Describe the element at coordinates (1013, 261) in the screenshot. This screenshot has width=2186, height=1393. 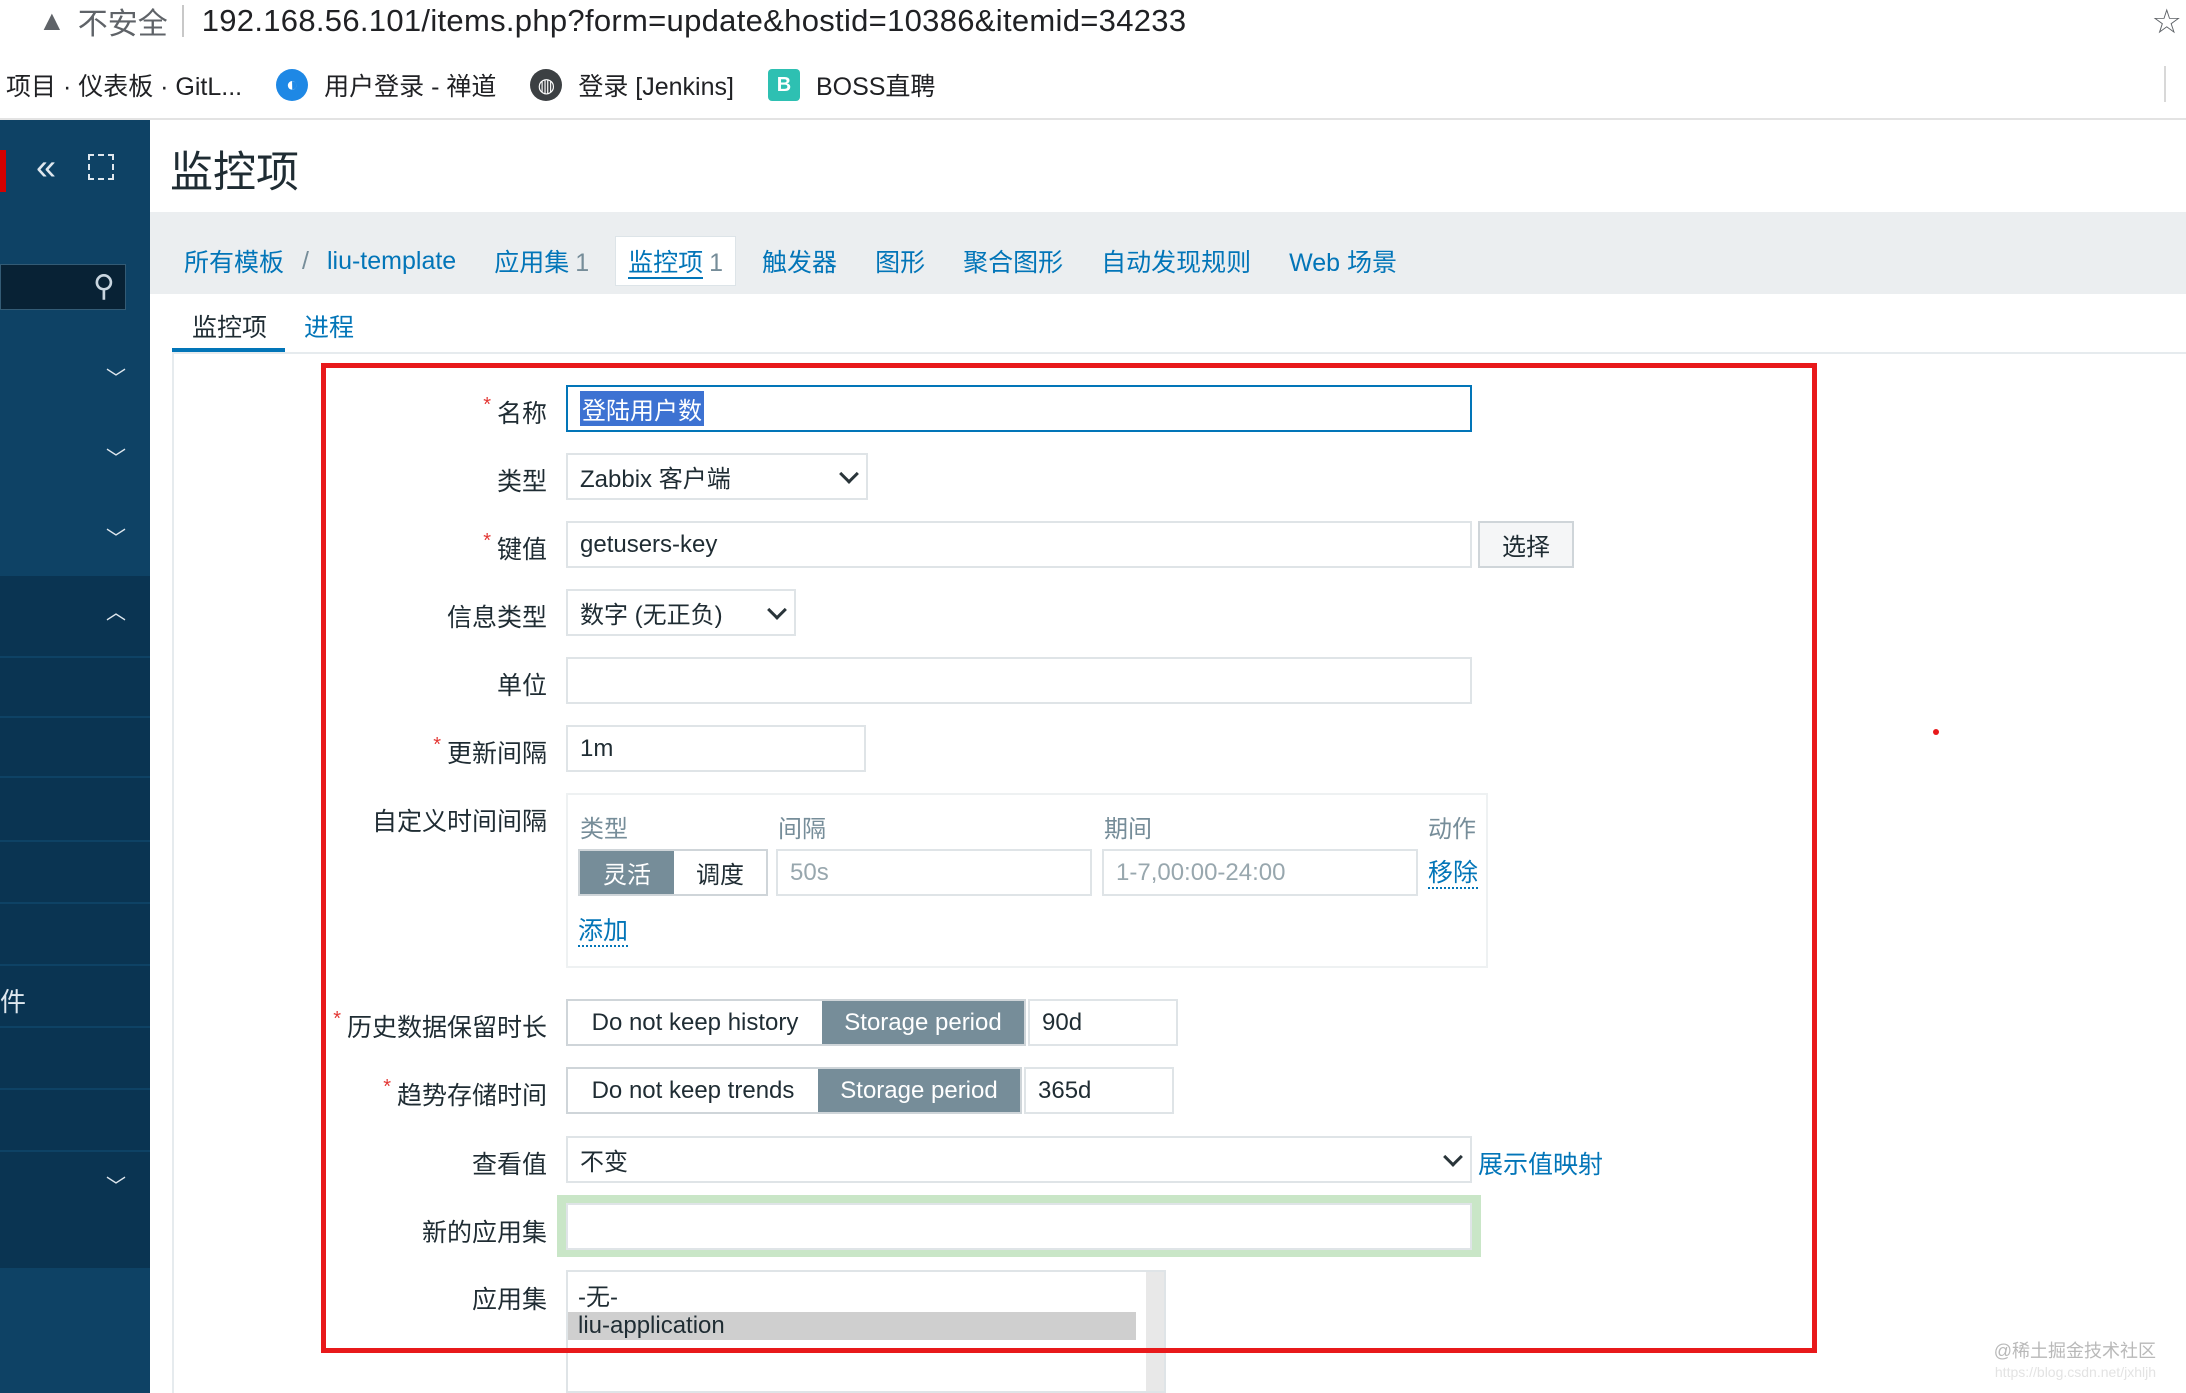
I see `nav-screens: 聚合图形` at that location.